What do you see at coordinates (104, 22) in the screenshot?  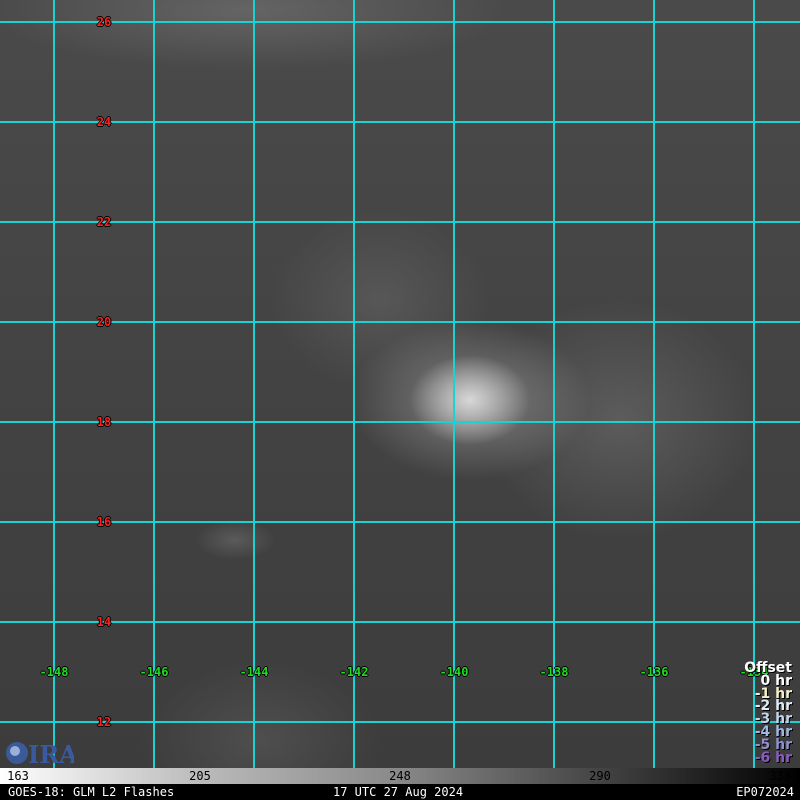 I see `latitude-label: 26` at bounding box center [104, 22].